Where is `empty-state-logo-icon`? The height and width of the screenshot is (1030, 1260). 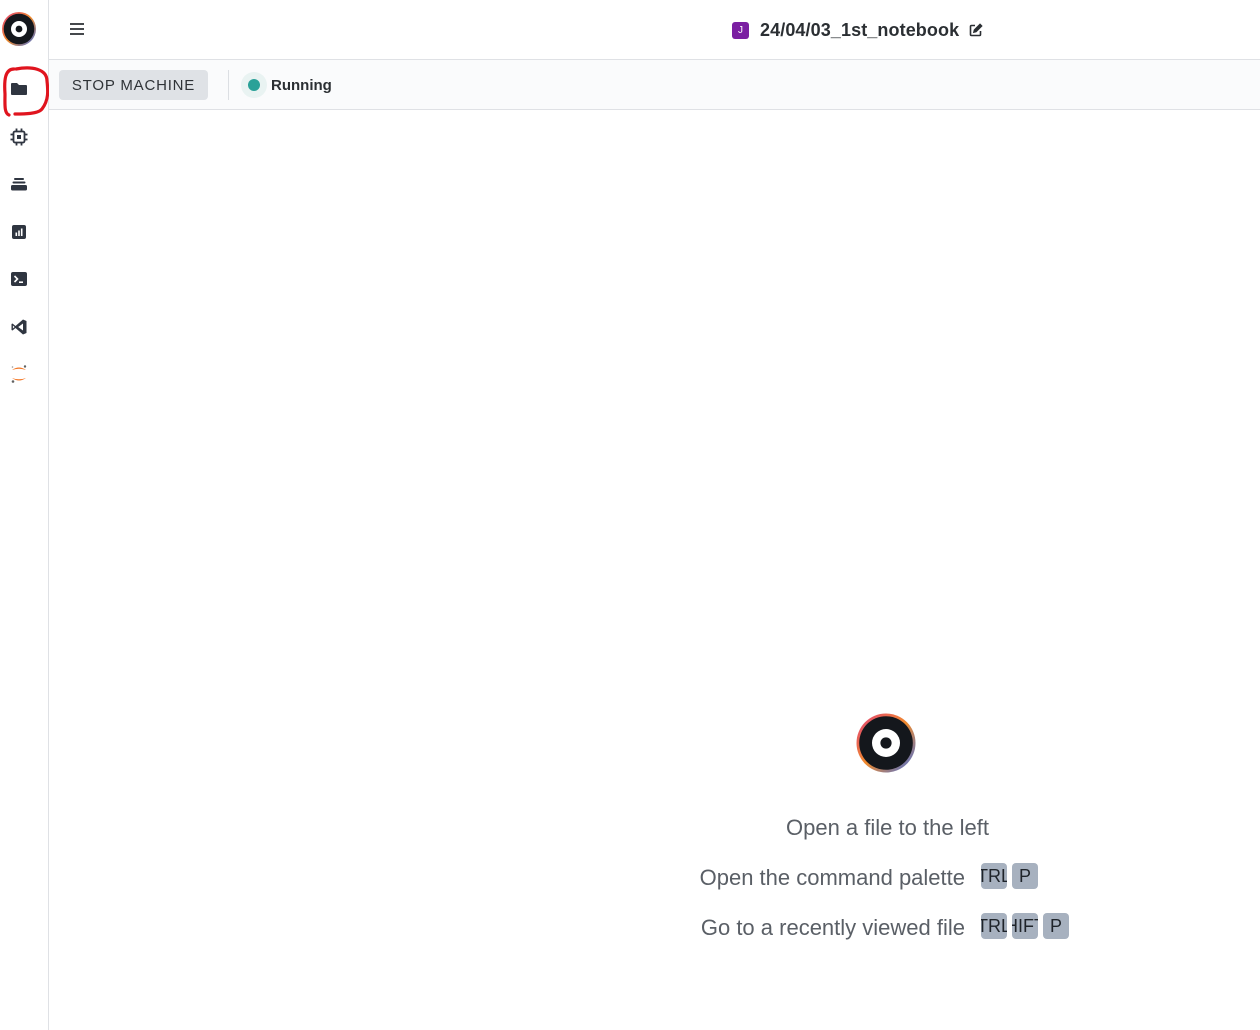
empty-state-logo-icon is located at coordinates (886, 743).